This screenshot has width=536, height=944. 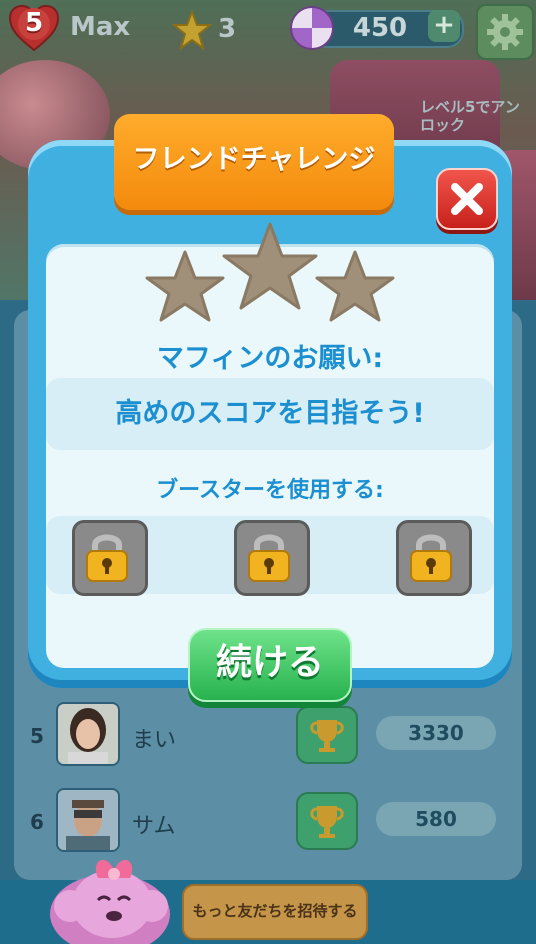 I want to click on dialog-title-banner: フレンドチャレンジ, so click(x=254, y=162).